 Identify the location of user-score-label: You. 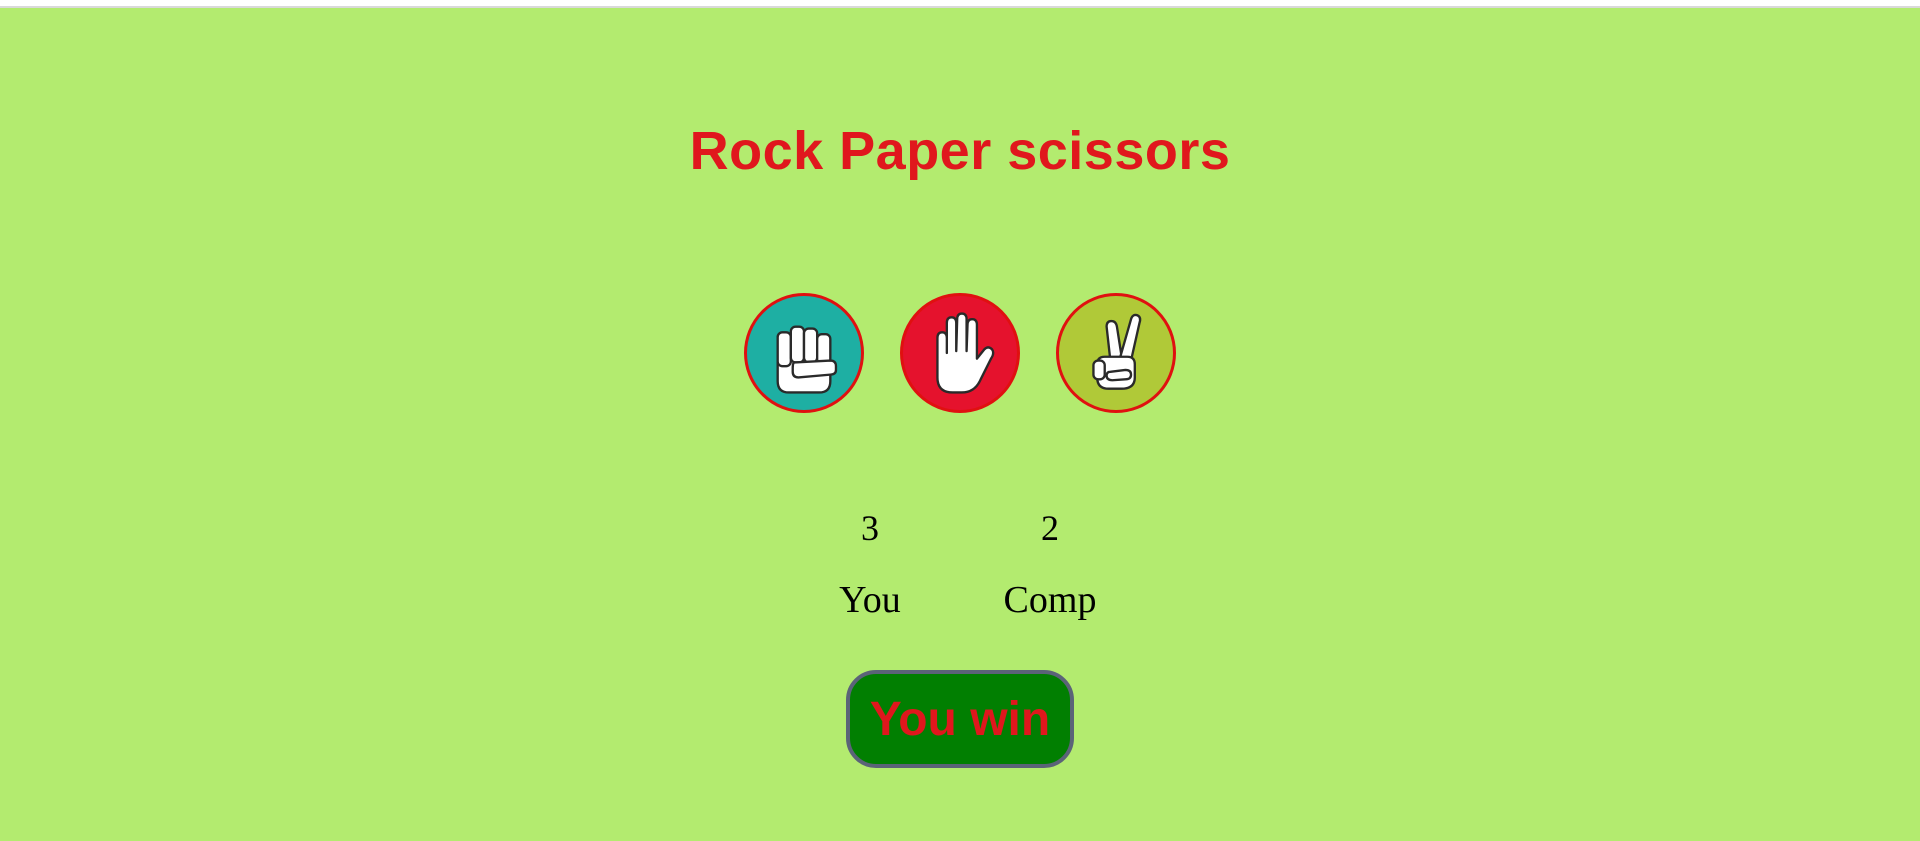
(870, 600).